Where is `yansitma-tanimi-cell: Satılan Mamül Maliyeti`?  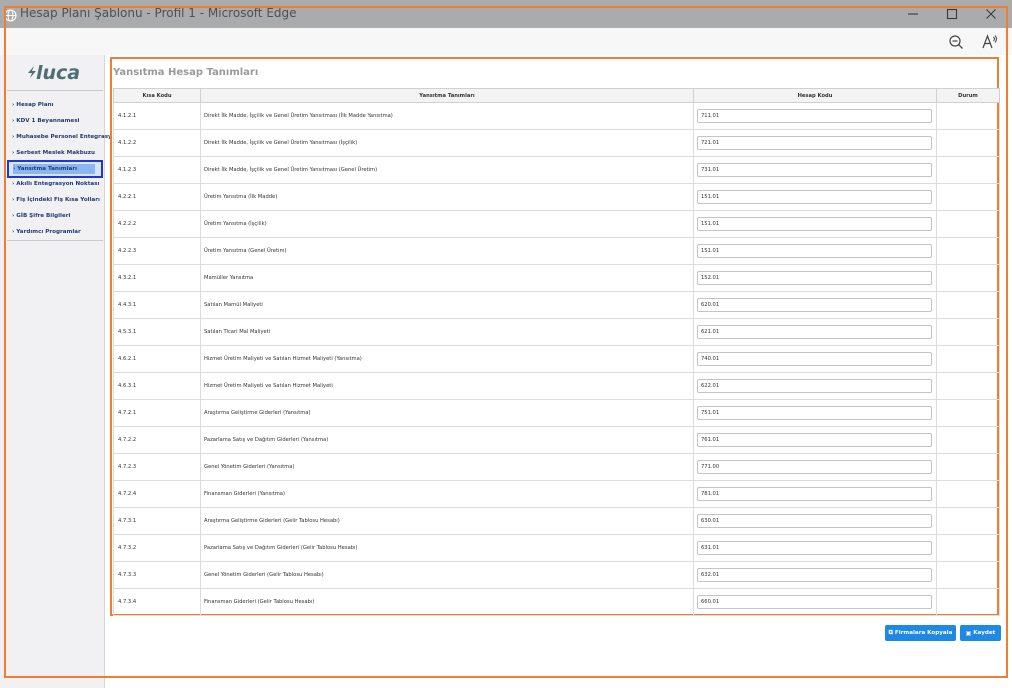 yansitma-tanimi-cell: Satılan Mamül Maliyeti is located at coordinates (447, 305).